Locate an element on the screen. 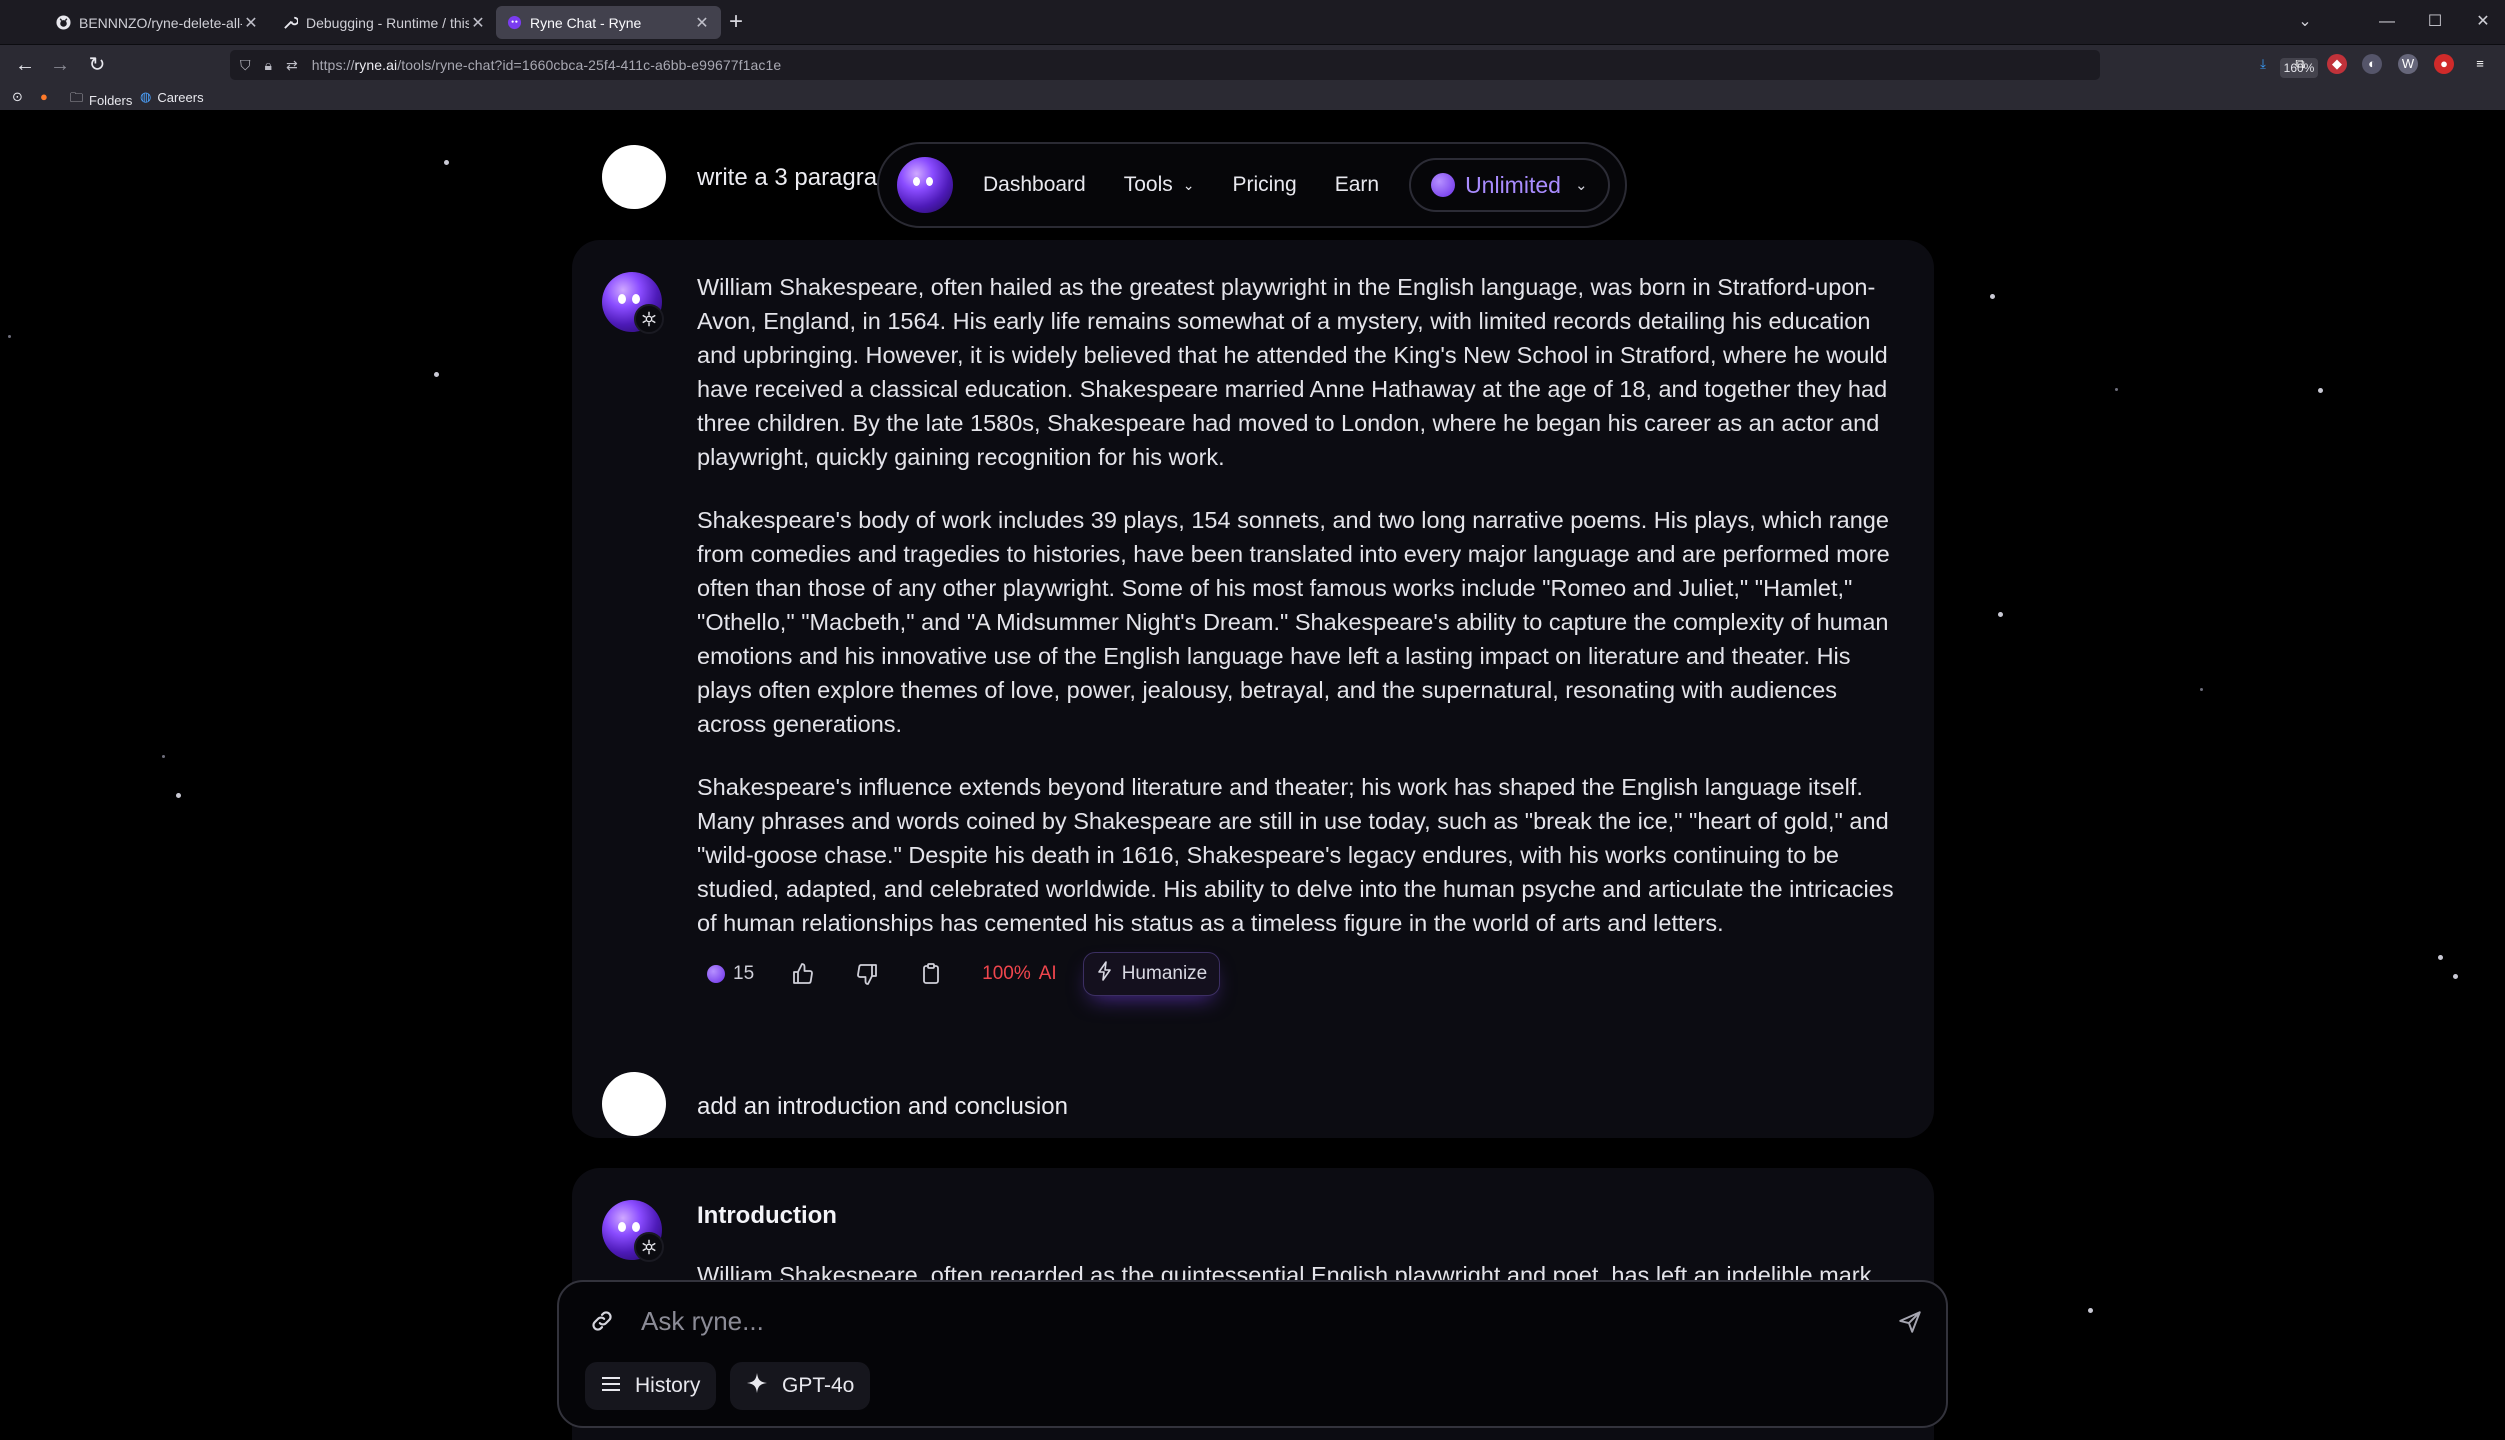 This screenshot has width=2505, height=1440. careers-icon: ◍ is located at coordinates (146, 96).